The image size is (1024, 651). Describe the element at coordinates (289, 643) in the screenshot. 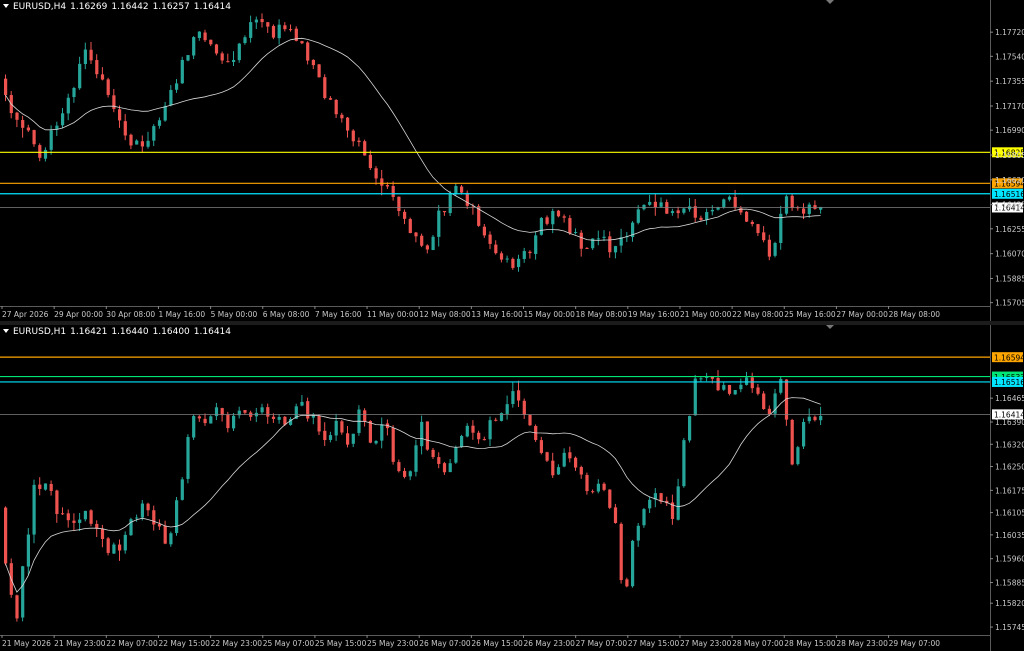

I see `time-tick-label: 25 May 07:00` at that location.